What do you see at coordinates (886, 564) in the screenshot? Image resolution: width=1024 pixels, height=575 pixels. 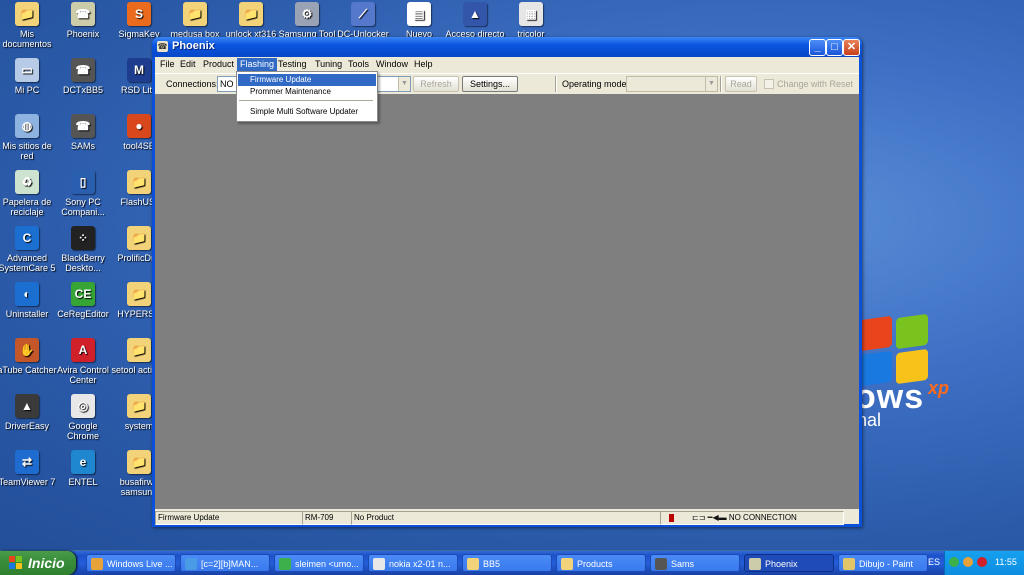 I see `taskbar-button-label: Dibujo - Paint` at bounding box center [886, 564].